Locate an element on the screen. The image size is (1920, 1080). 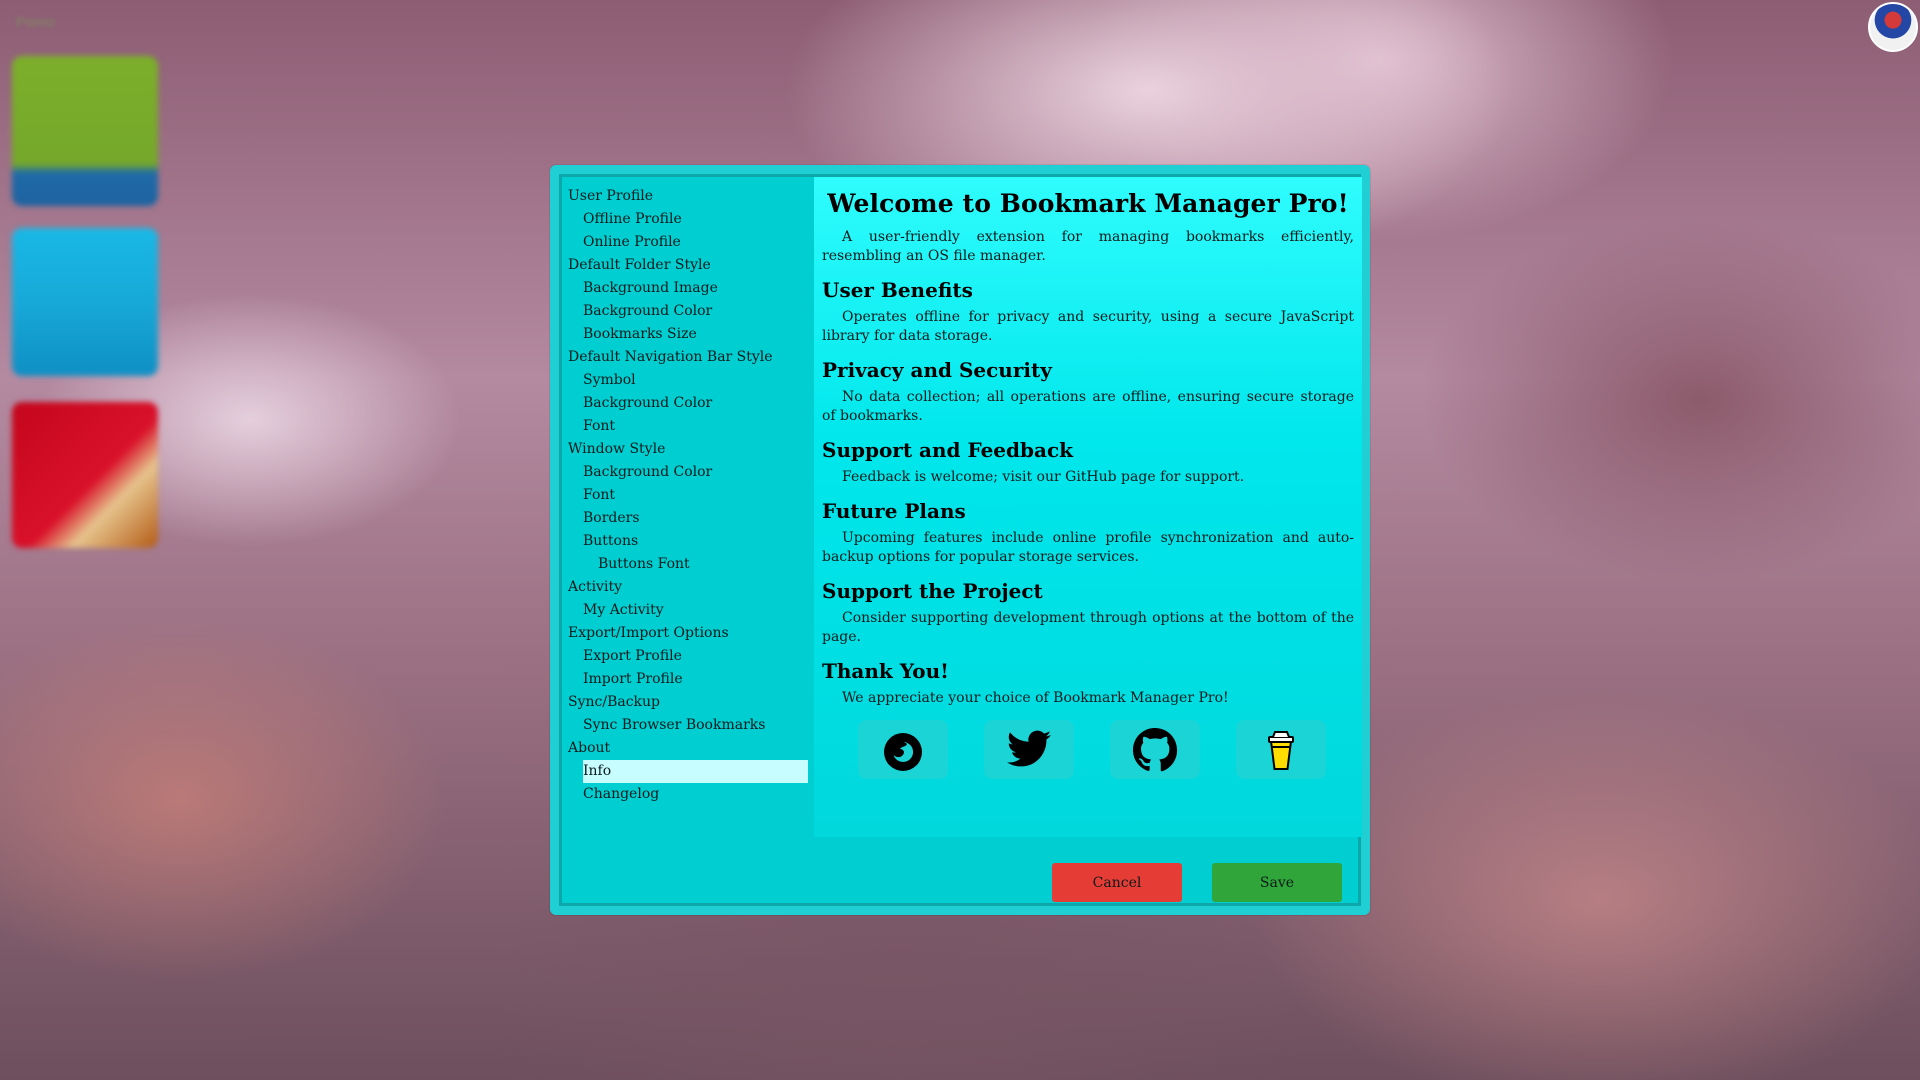
firefox-link-button is located at coordinates (903, 749).